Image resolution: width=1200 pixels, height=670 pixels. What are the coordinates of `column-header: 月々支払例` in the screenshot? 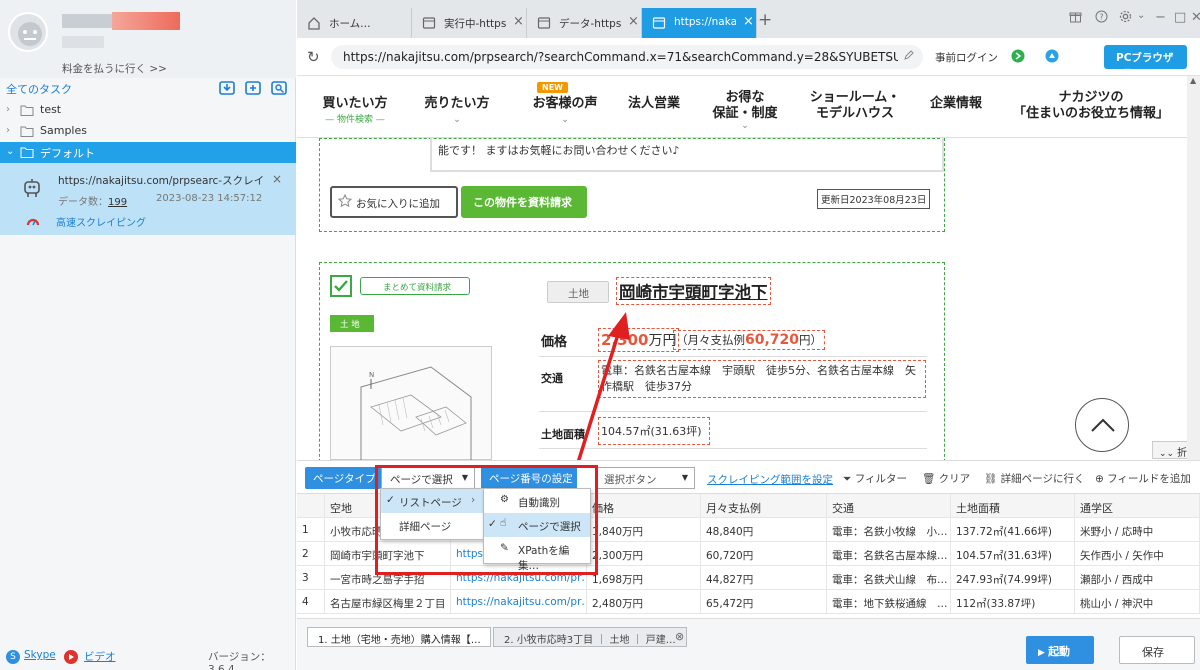 It's located at (764, 506).